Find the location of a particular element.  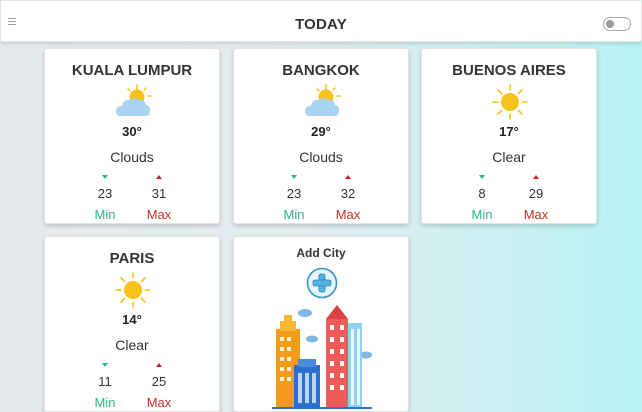

temperature: 29° is located at coordinates (321, 131).